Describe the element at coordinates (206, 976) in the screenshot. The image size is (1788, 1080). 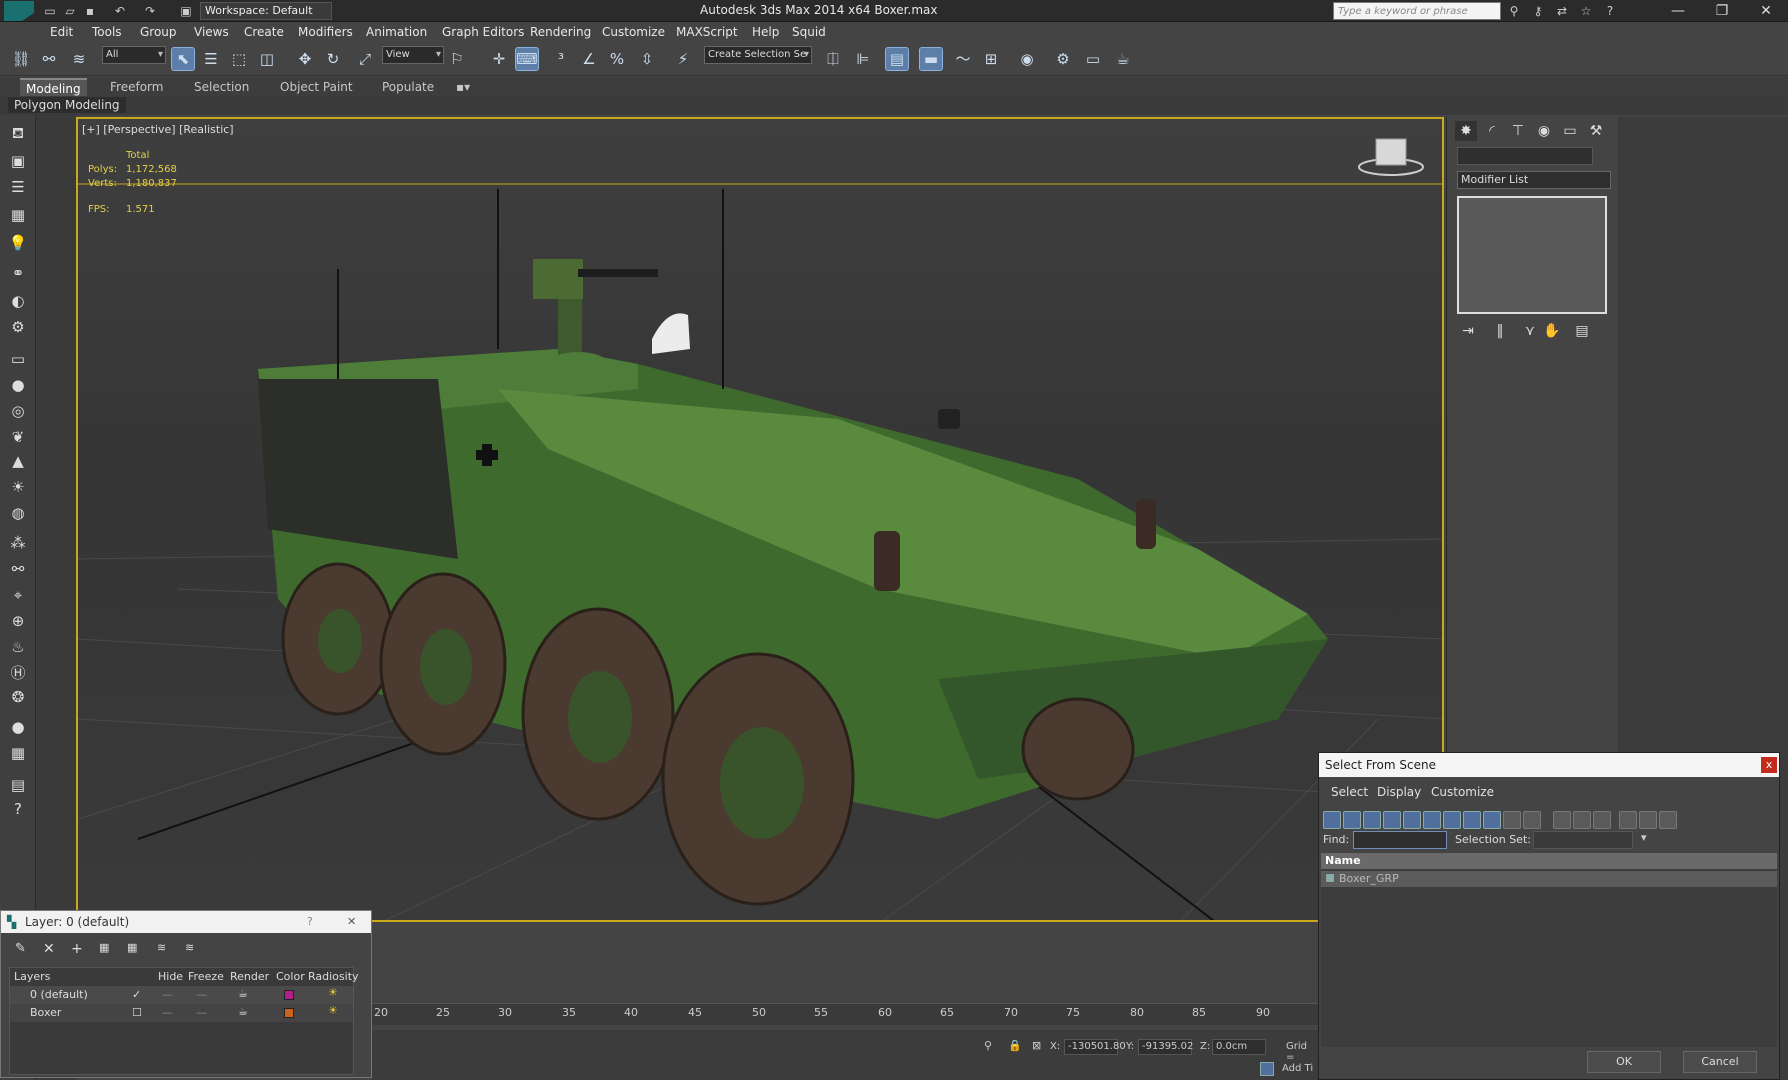
I see `col-freeze: Freeze` at that location.